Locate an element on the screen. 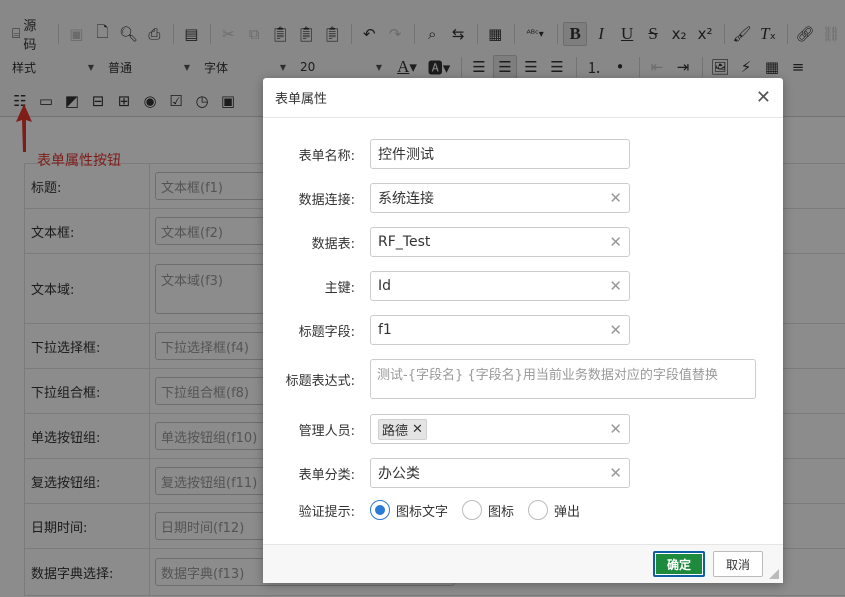 Image resolution: width=845 pixels, height=597 pixels. validation-radio-group: 图标文字 图标 弹出 is located at coordinates (482, 510).